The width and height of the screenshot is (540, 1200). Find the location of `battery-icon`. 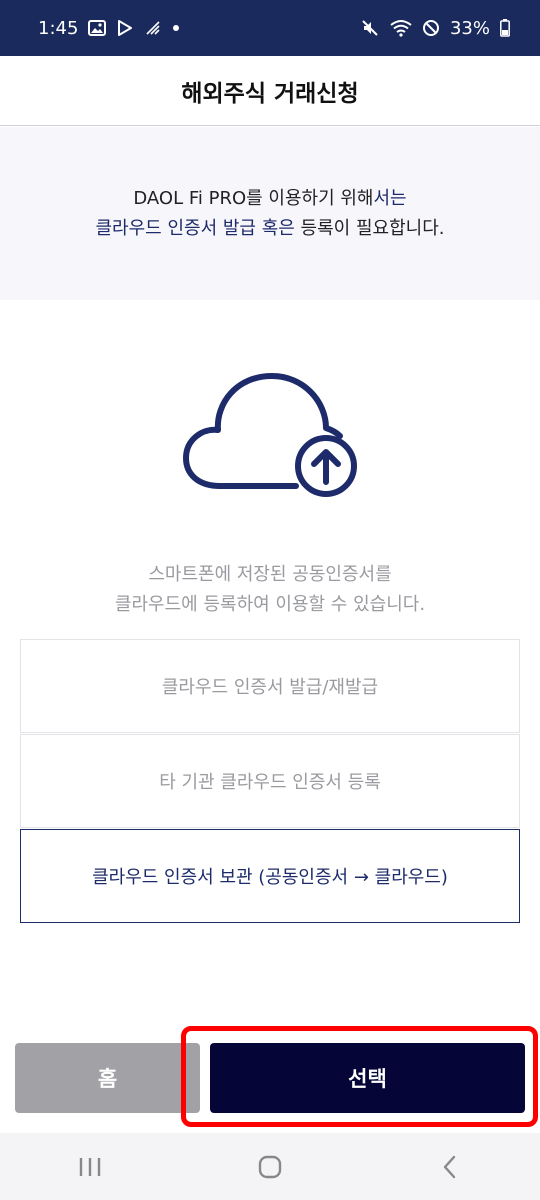

battery-icon is located at coordinates (505, 28).